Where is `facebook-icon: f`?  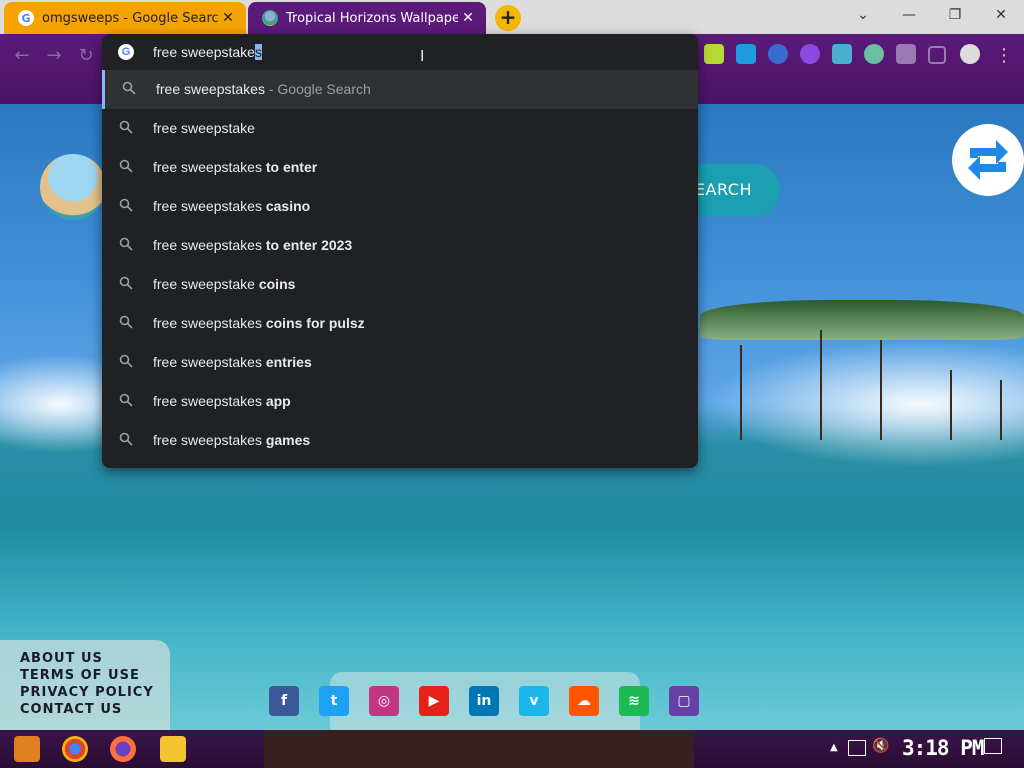
facebook-icon: f is located at coordinates (284, 701).